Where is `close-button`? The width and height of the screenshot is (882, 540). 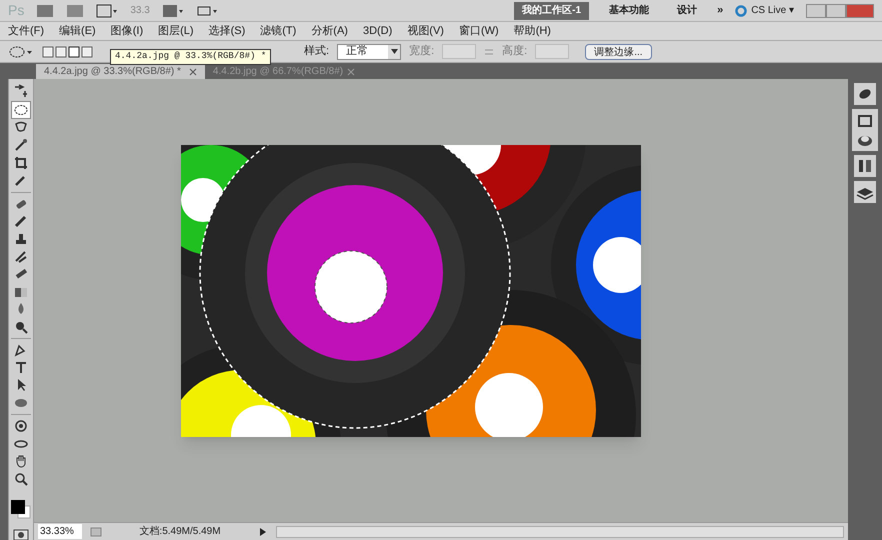 close-button is located at coordinates (860, 11).